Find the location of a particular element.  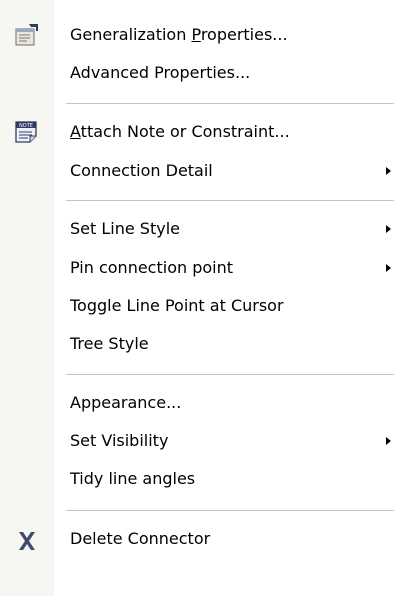

menu-item-connection-detail: Connection Detail is located at coordinates (197, 171).